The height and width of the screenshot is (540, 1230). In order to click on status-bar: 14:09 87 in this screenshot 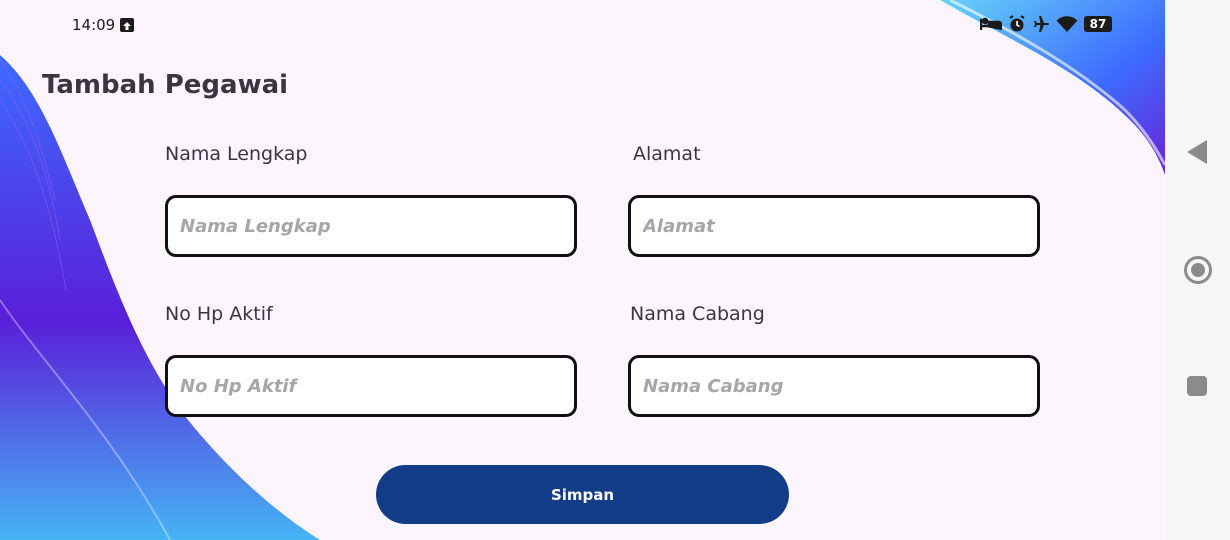, I will do `click(582, 25)`.